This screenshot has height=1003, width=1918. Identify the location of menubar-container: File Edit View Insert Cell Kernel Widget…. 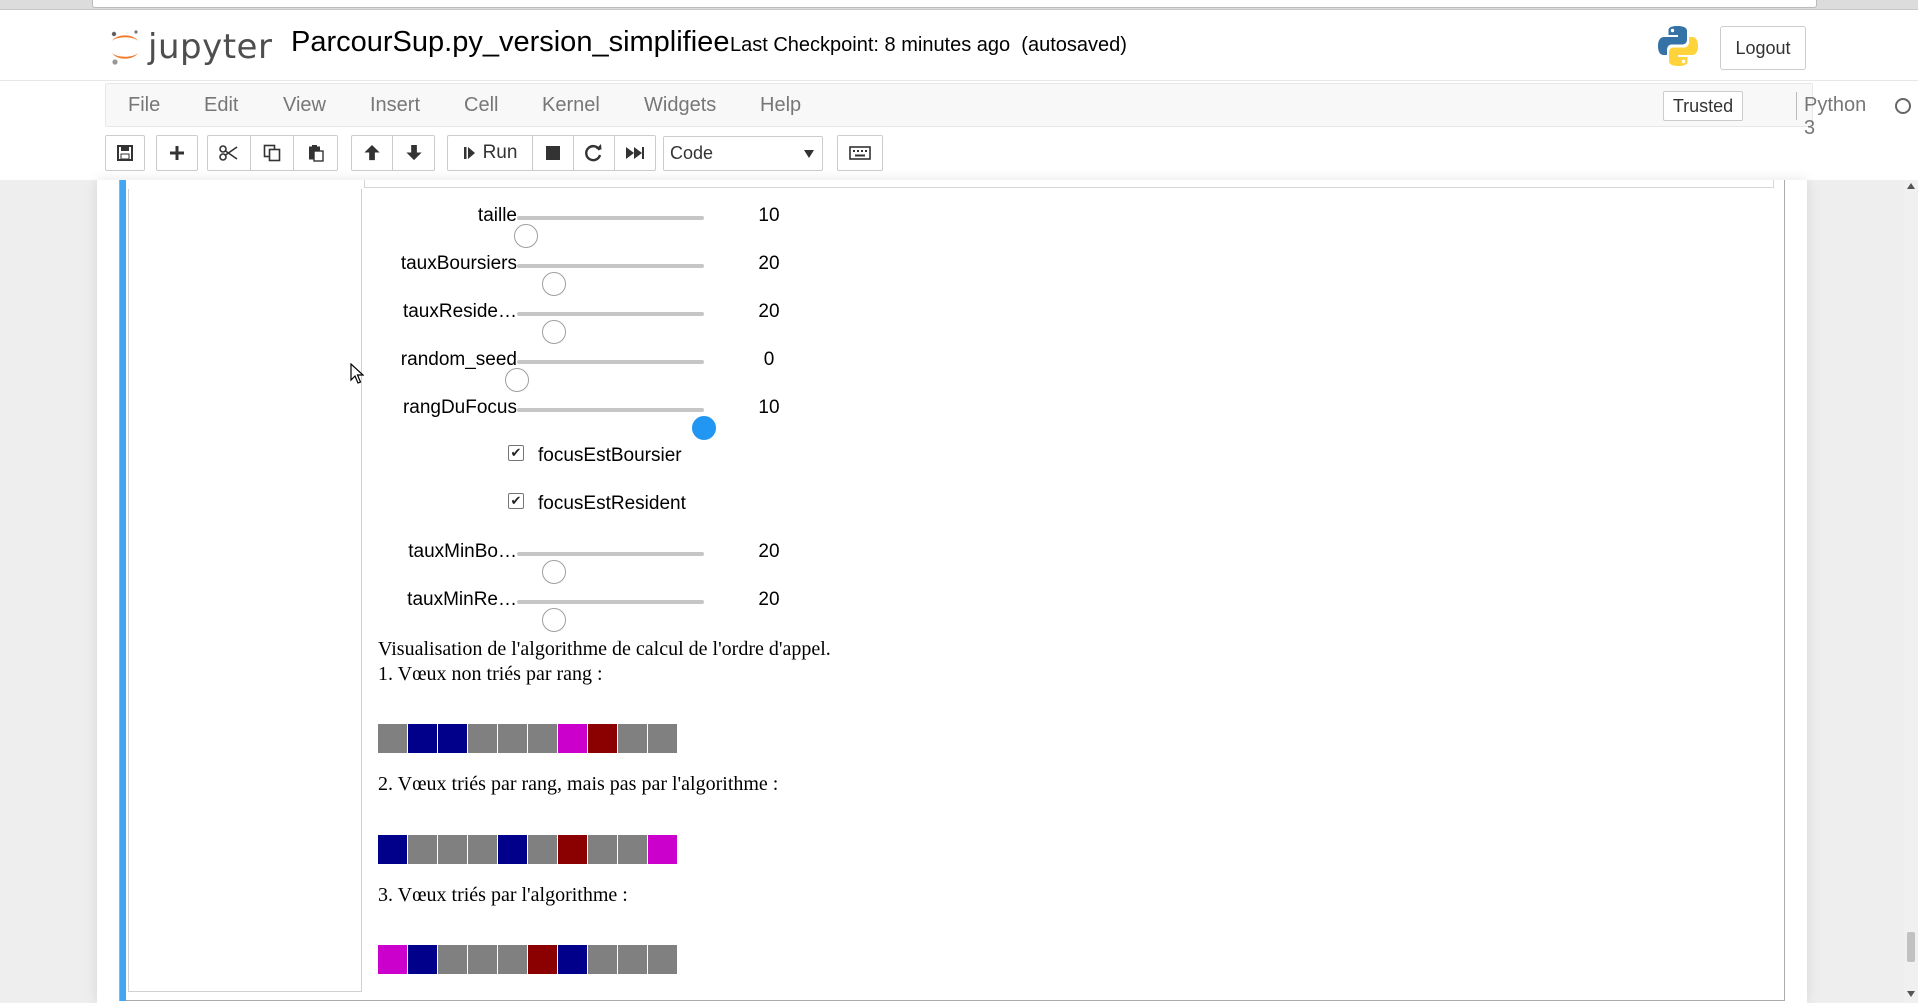
(959, 130).